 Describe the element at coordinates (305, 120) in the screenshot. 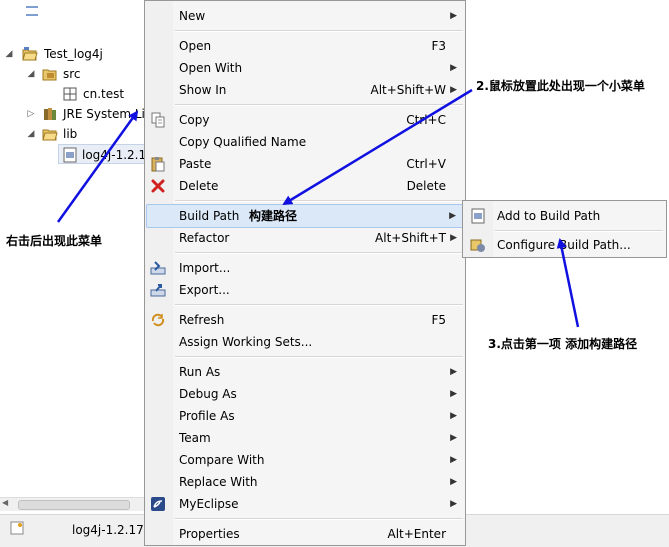

I see `menu-item-copy: Copy Ctrl+C` at that location.